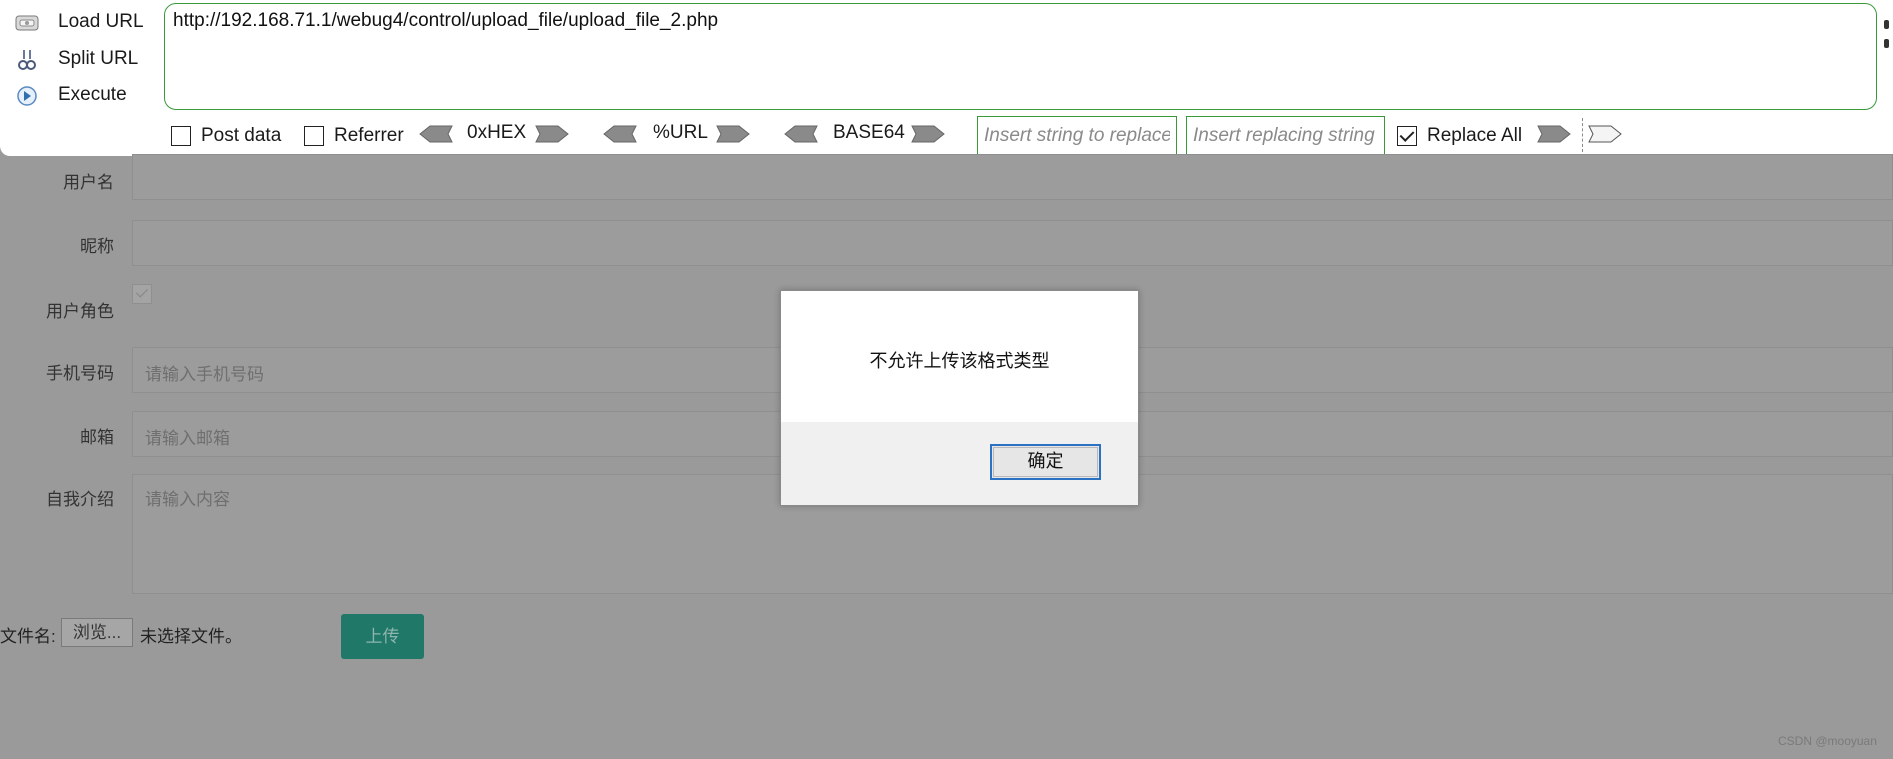  Describe the element at coordinates (733, 134) in the screenshot. I see `url-encode-arrow-icon` at that location.